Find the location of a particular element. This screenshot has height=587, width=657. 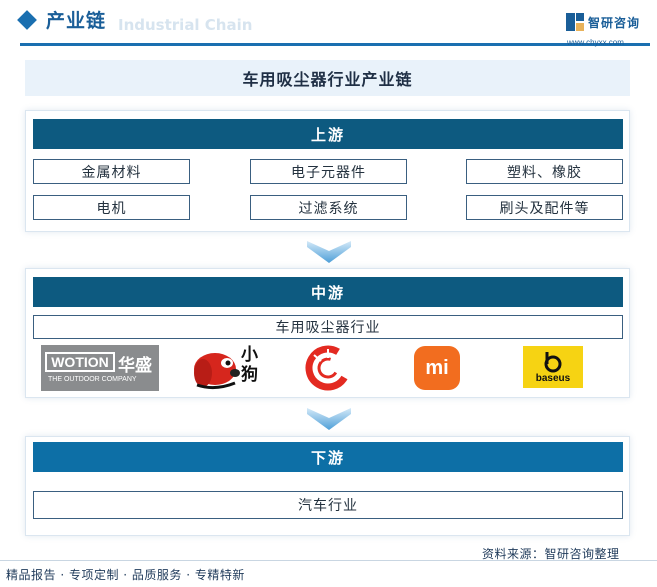

upstream-item: 电子元器件 is located at coordinates (328, 171).